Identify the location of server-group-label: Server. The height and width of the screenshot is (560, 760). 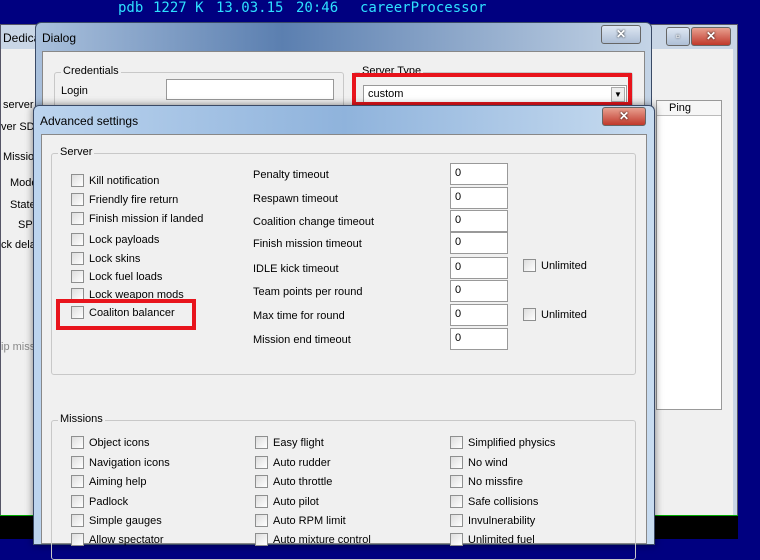
(76, 152).